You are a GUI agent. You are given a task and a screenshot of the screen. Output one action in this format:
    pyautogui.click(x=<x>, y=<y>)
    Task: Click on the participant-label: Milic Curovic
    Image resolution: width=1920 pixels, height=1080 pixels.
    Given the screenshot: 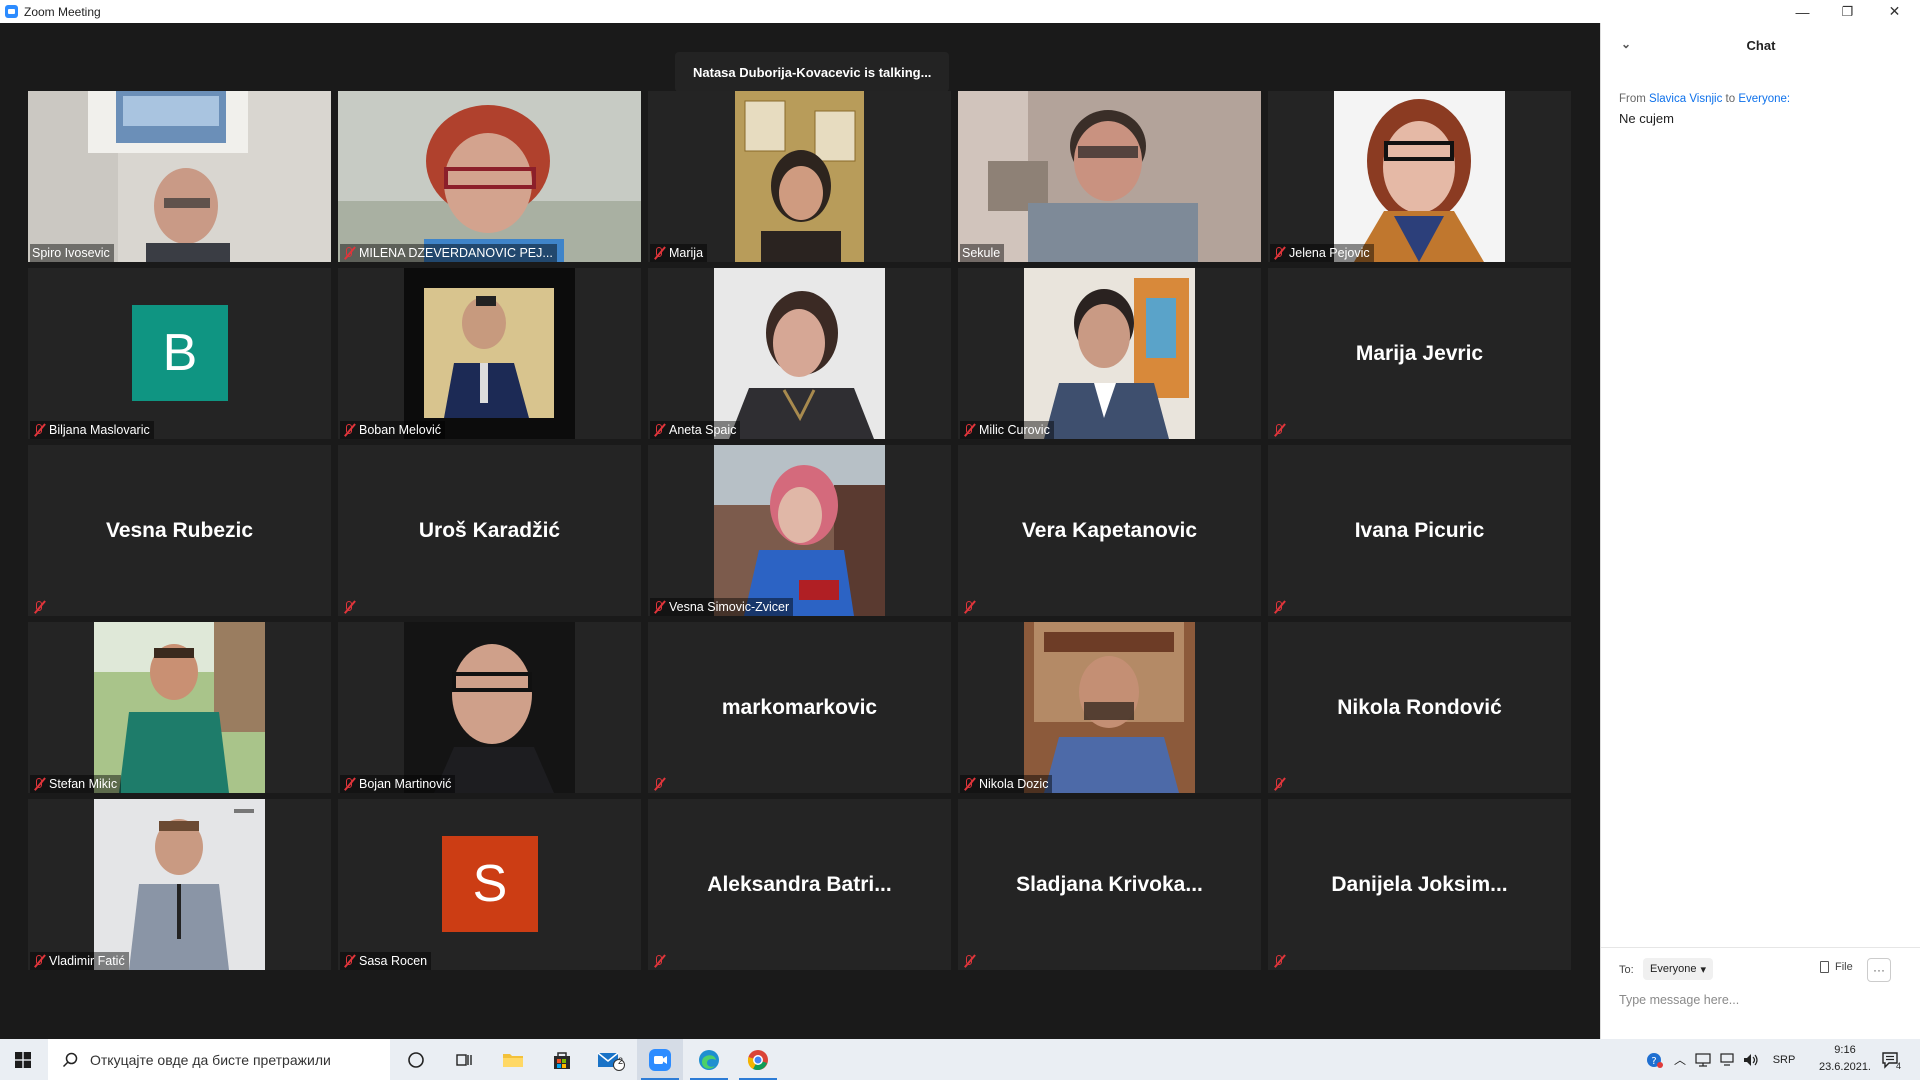 What is the action you would take?
    pyautogui.click(x=1007, y=430)
    